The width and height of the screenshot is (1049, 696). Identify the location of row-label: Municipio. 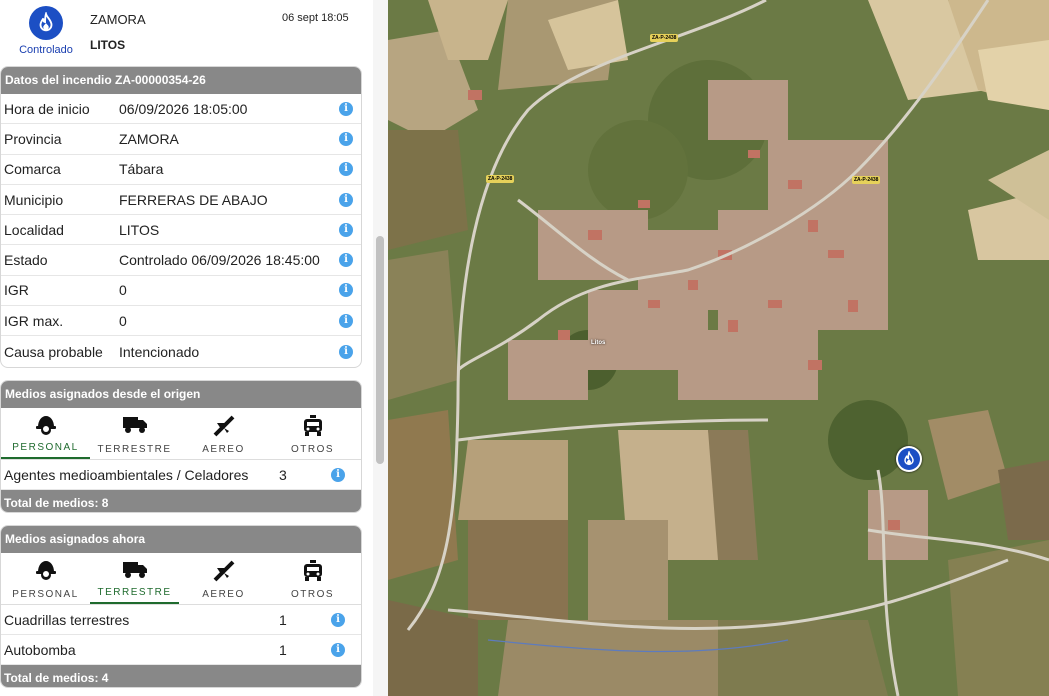
(34, 199).